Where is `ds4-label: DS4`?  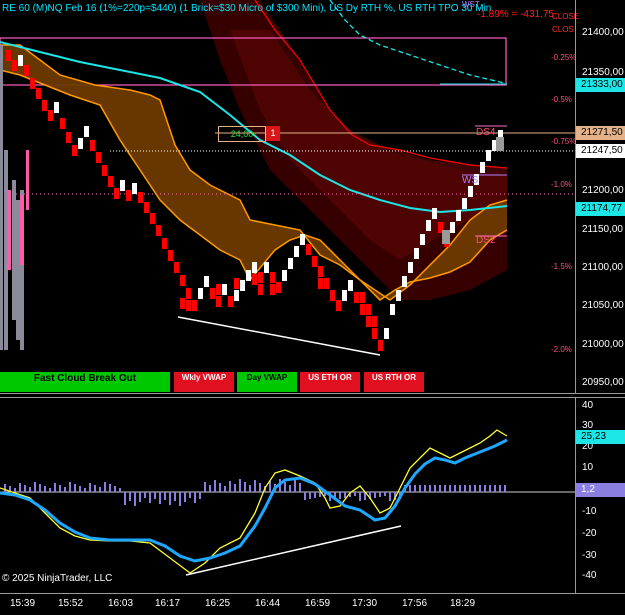
ds4-label: DS4 is located at coordinates (486, 132).